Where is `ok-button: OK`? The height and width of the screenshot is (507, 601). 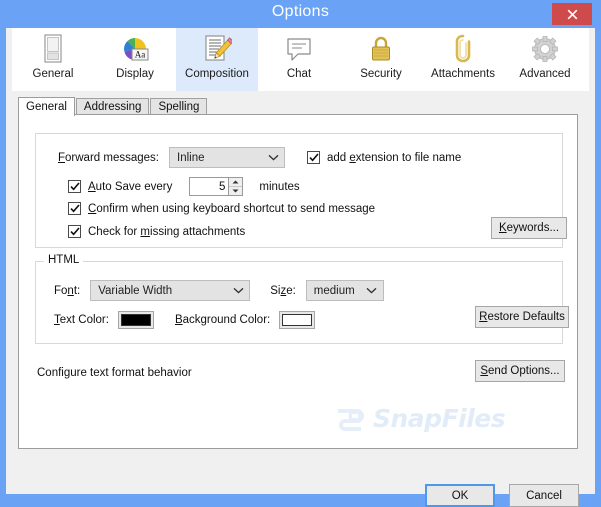 ok-button: OK is located at coordinates (460, 495).